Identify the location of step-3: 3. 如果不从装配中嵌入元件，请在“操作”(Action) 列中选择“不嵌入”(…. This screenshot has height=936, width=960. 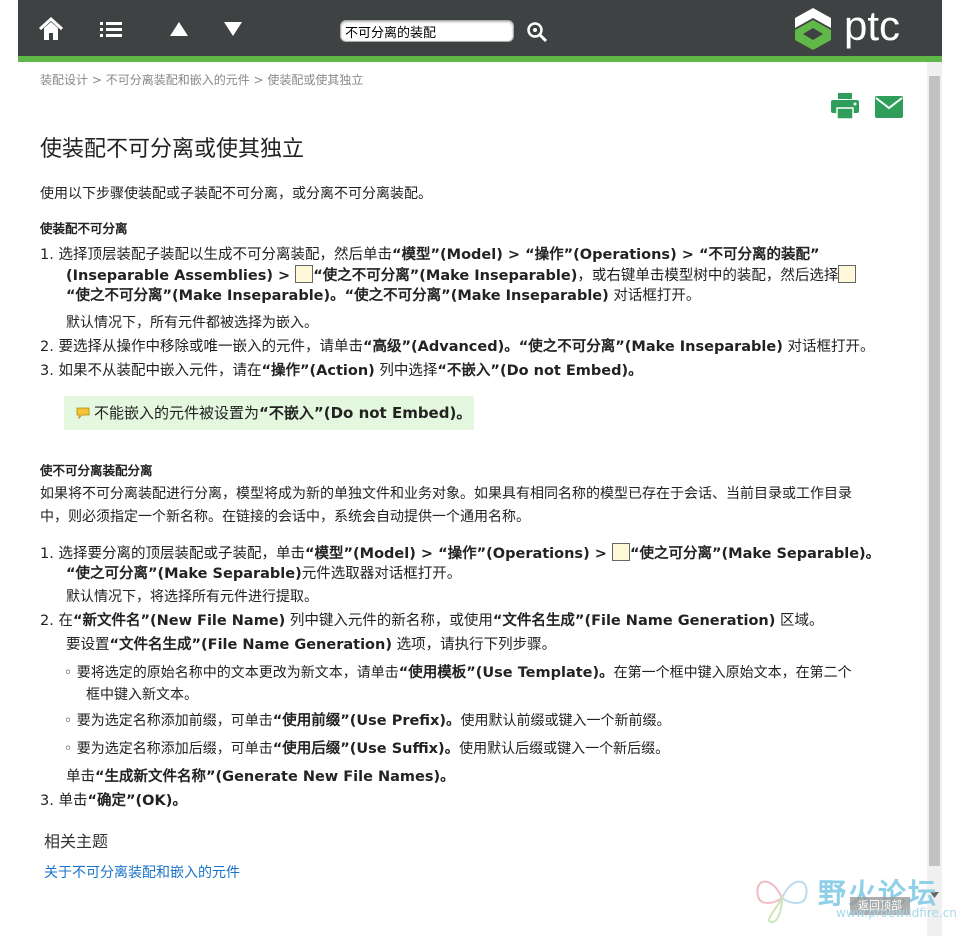
(480, 371).